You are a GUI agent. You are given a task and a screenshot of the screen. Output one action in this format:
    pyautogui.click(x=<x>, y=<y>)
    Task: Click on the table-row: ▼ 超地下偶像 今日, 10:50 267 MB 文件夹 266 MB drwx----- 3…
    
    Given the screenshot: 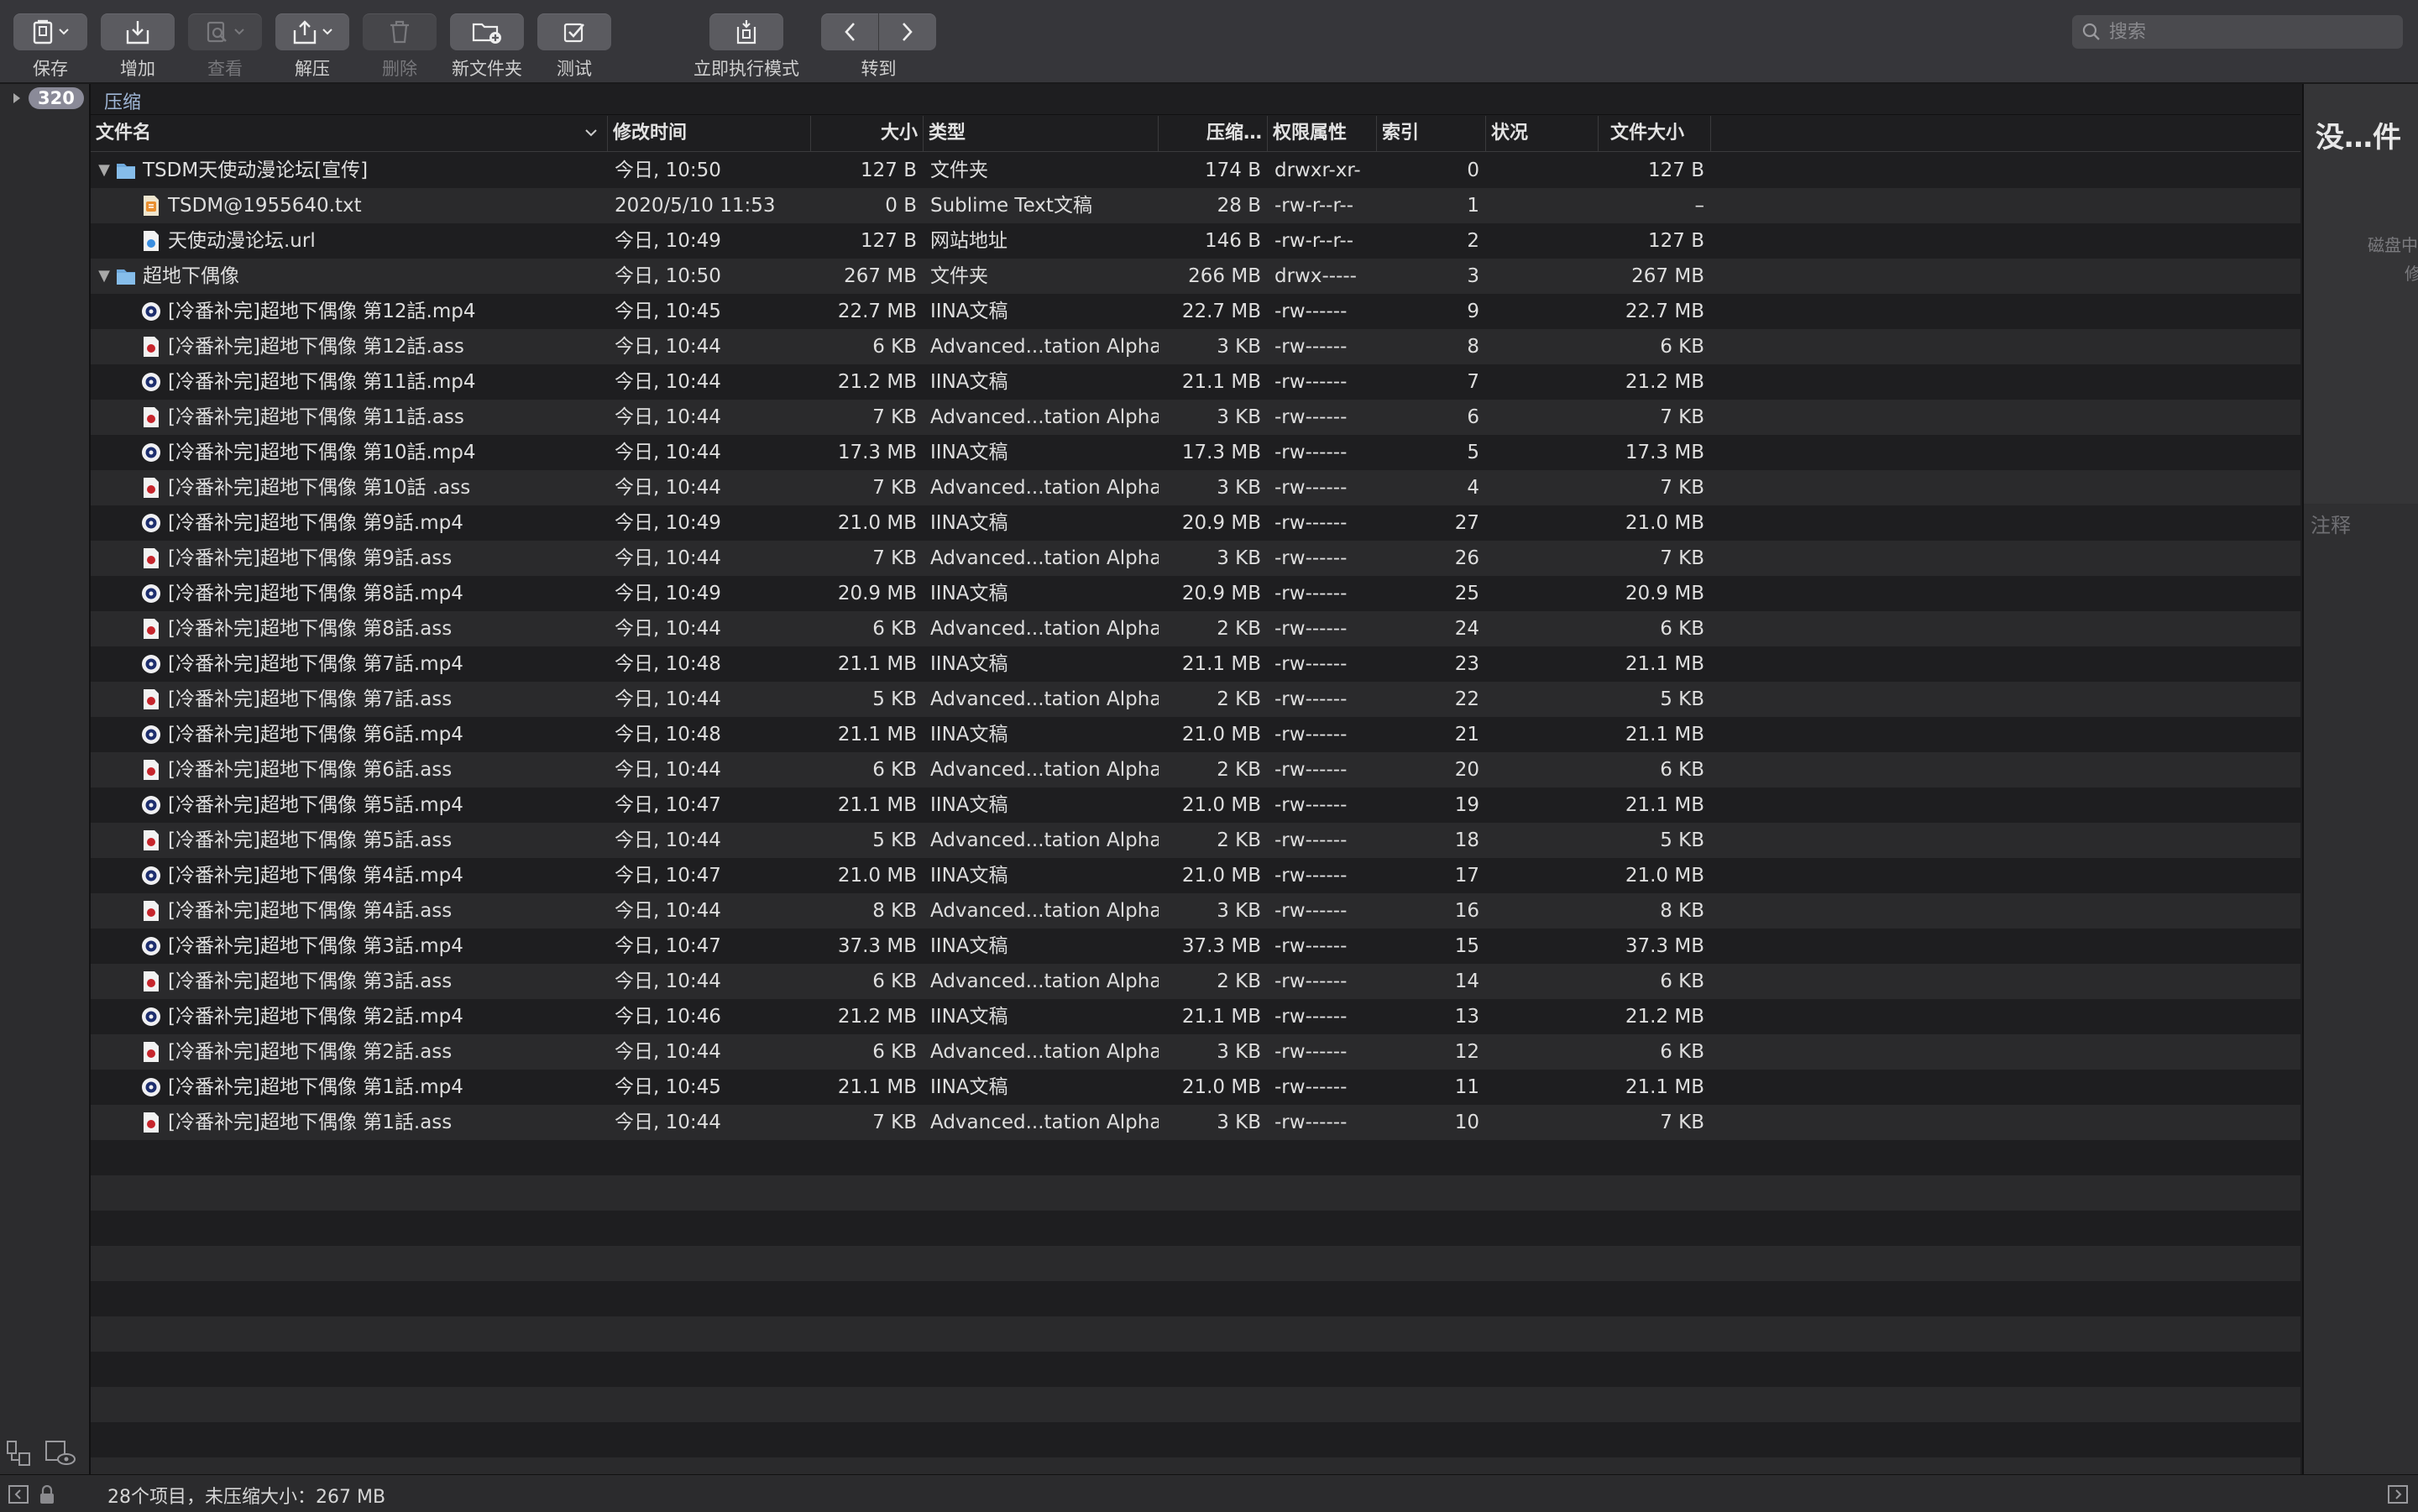 What is the action you would take?
    pyautogui.click(x=1195, y=276)
    